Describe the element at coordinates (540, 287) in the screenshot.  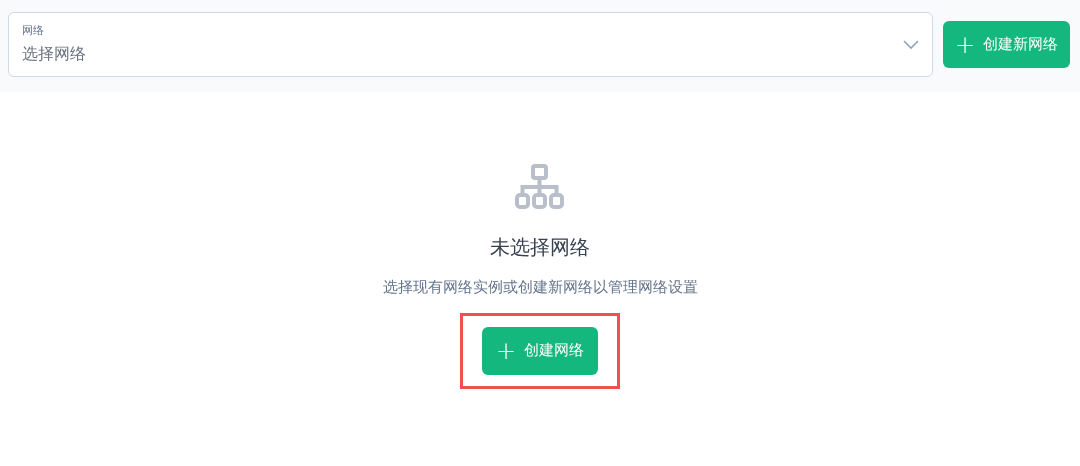
I see `empty-state-description: 选择现有网络实例或创建新网络以管理网络设置` at that location.